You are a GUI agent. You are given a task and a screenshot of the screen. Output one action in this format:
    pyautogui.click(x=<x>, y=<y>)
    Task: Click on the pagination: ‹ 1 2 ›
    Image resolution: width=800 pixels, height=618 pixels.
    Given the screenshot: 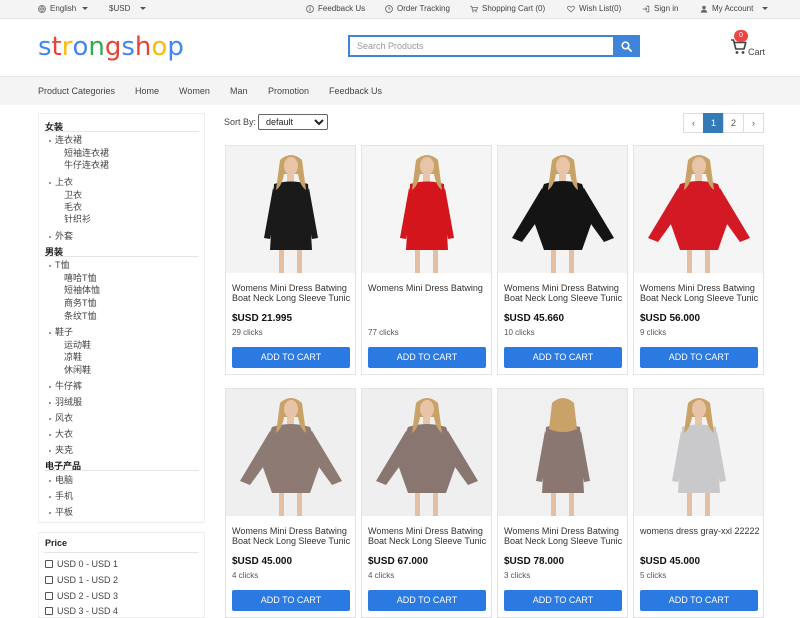 What is the action you would take?
    pyautogui.click(x=723, y=123)
    